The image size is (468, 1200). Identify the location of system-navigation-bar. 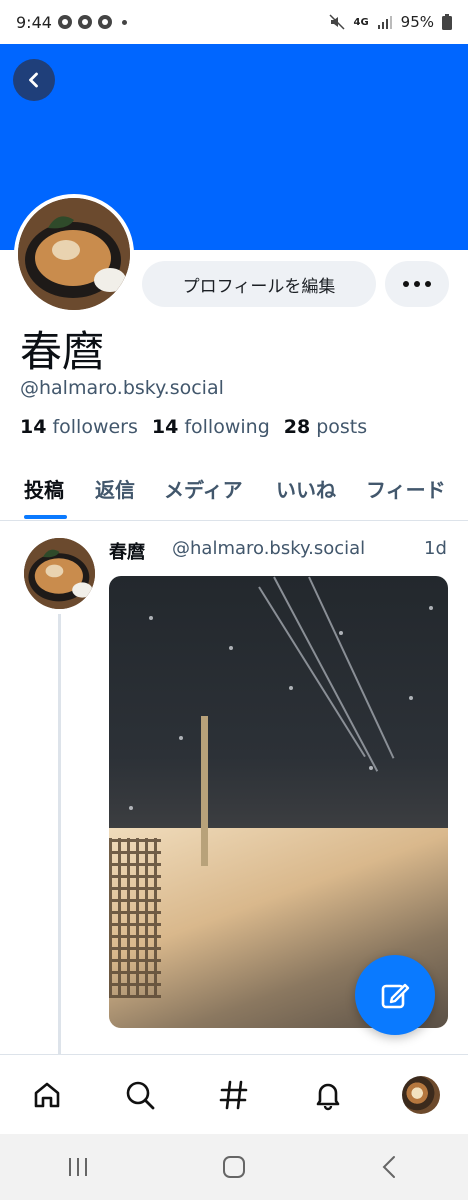
(234, 1167).